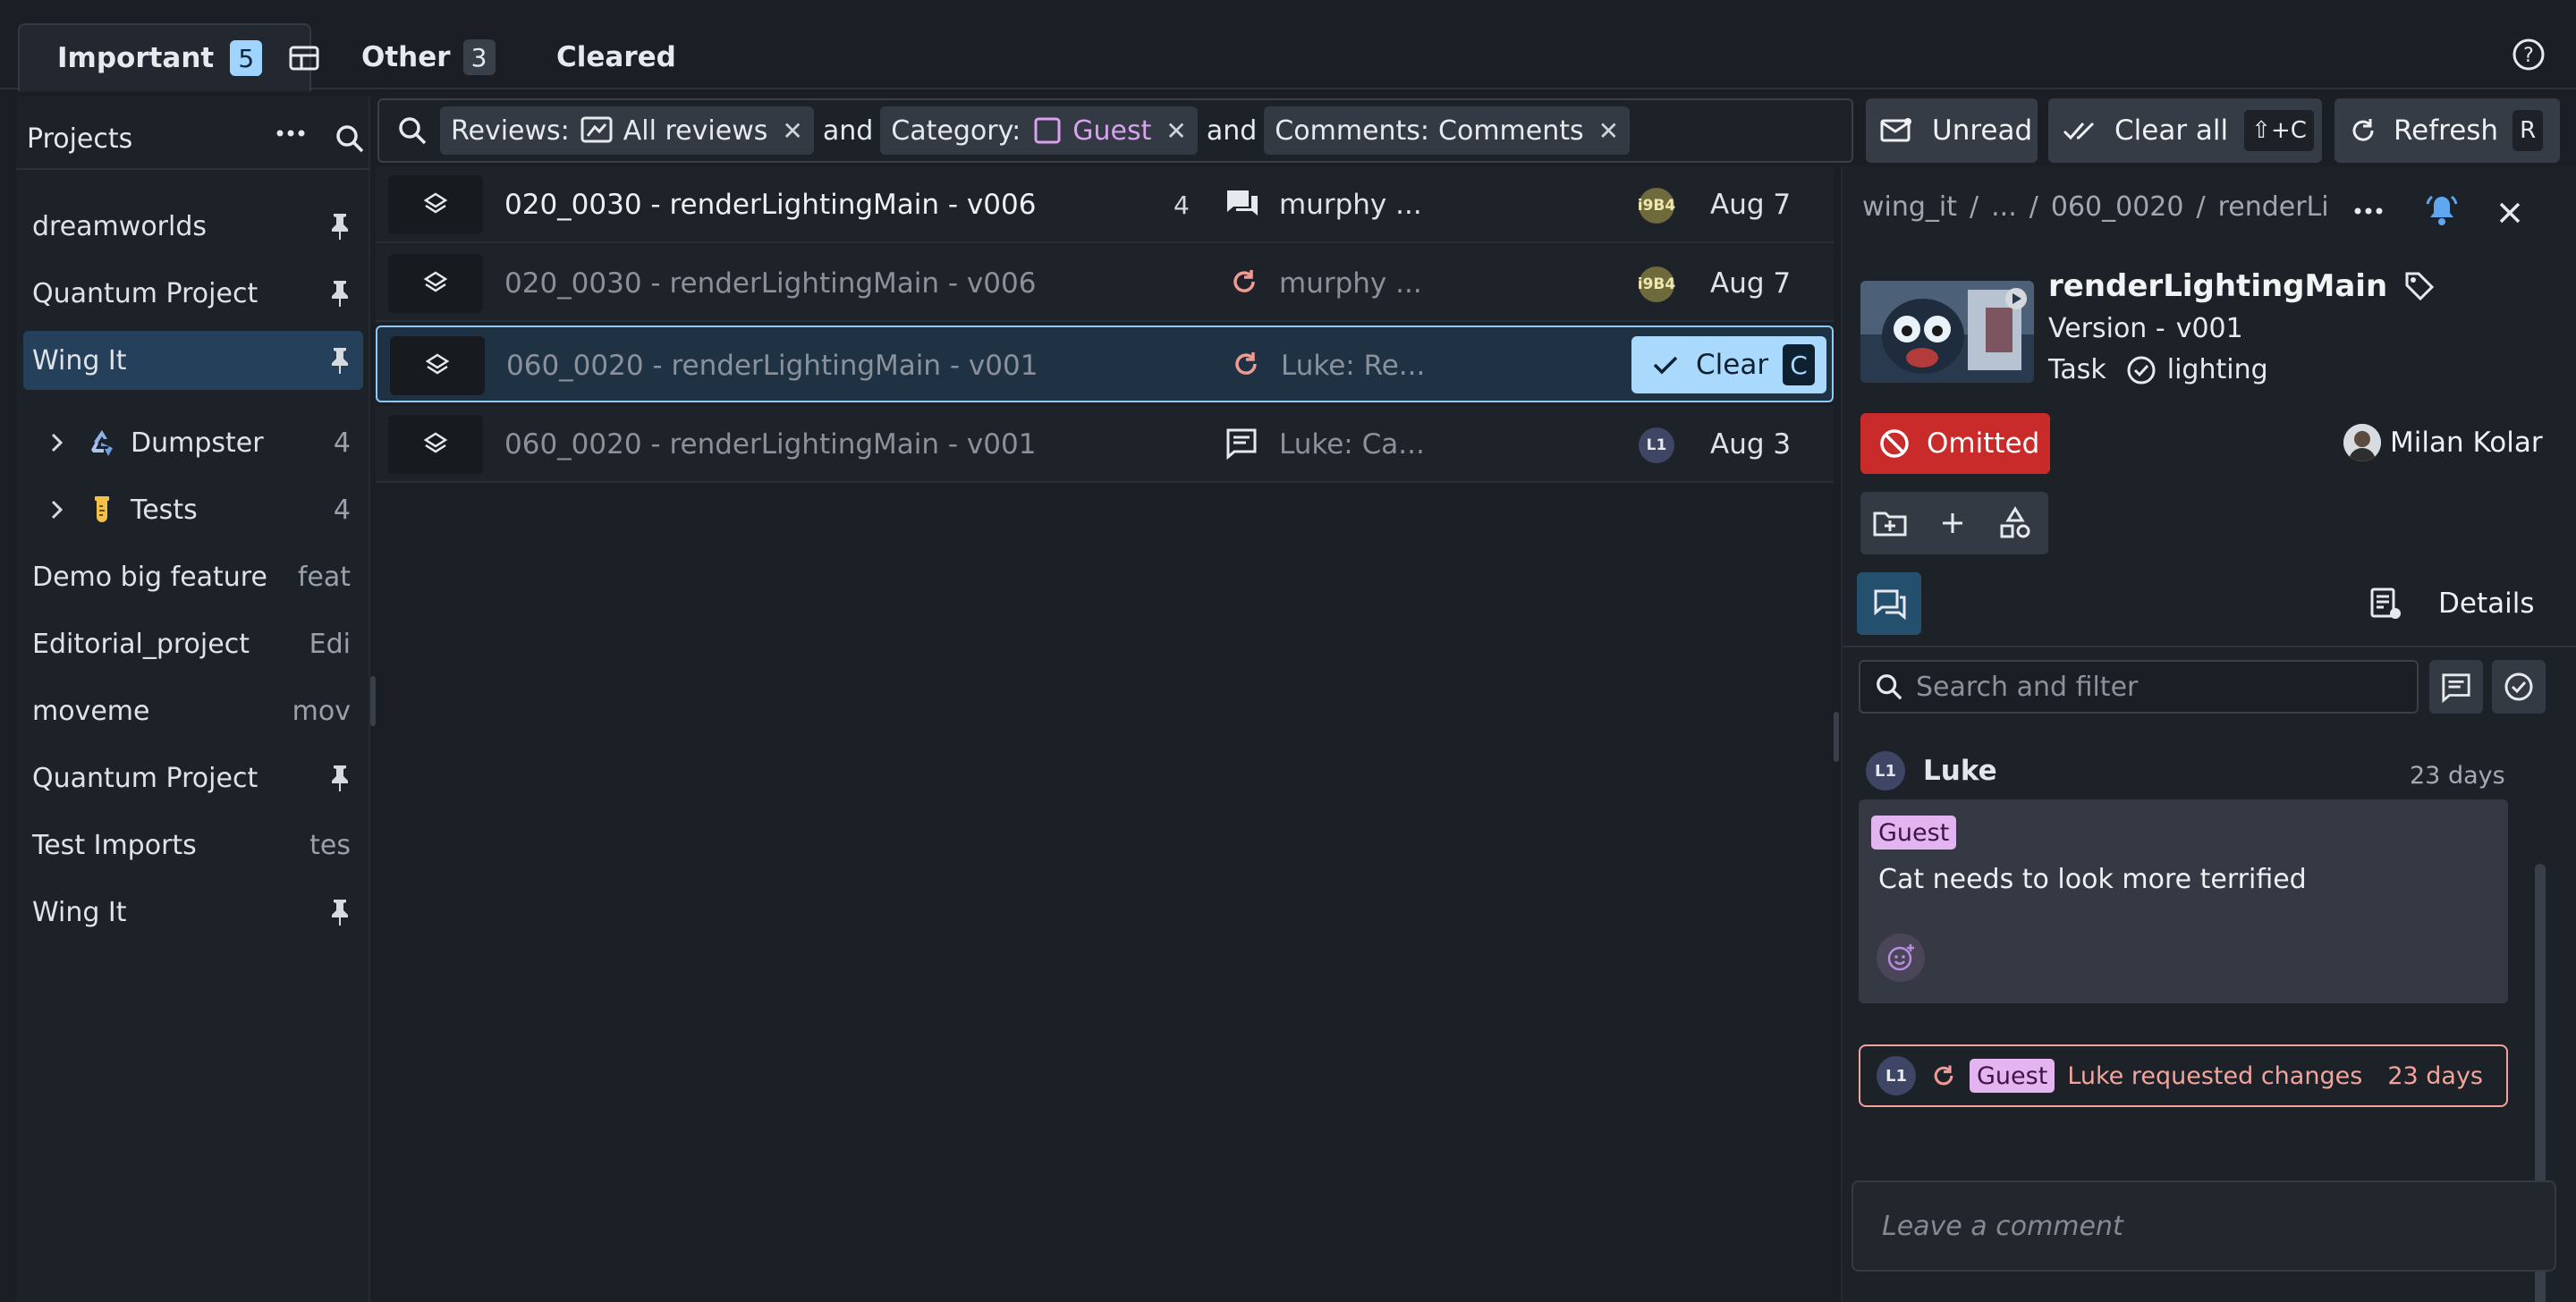 This screenshot has height=1302, width=2576. Describe the element at coordinates (1914, 833) in the screenshot. I see `category-tag: Guest` at that location.